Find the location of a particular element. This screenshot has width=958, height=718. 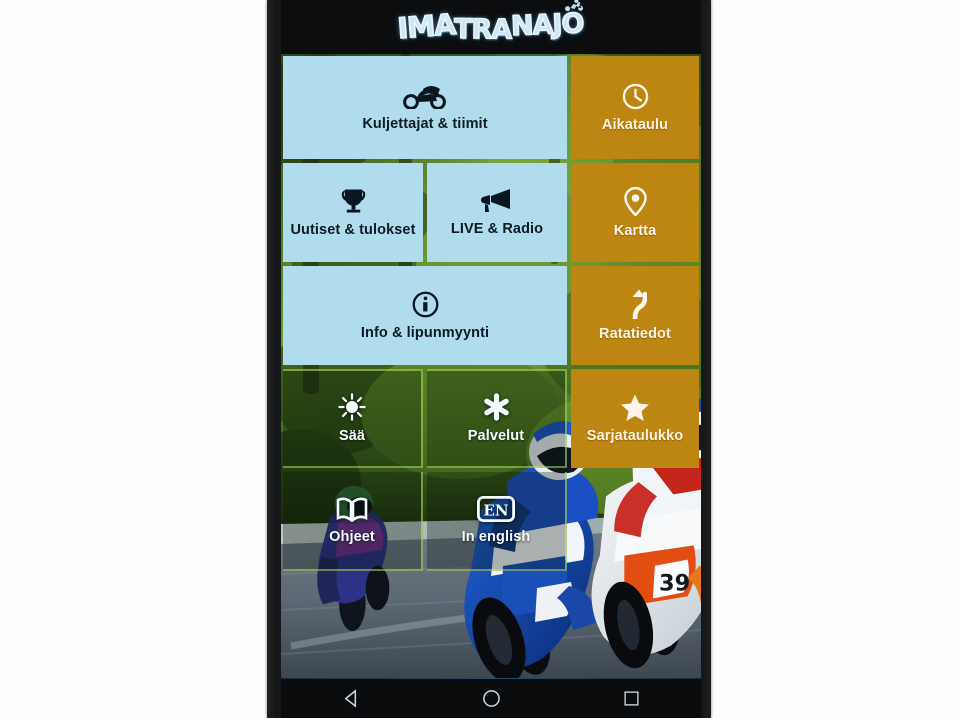

tile-label: Ratatiedot is located at coordinates (635, 334).